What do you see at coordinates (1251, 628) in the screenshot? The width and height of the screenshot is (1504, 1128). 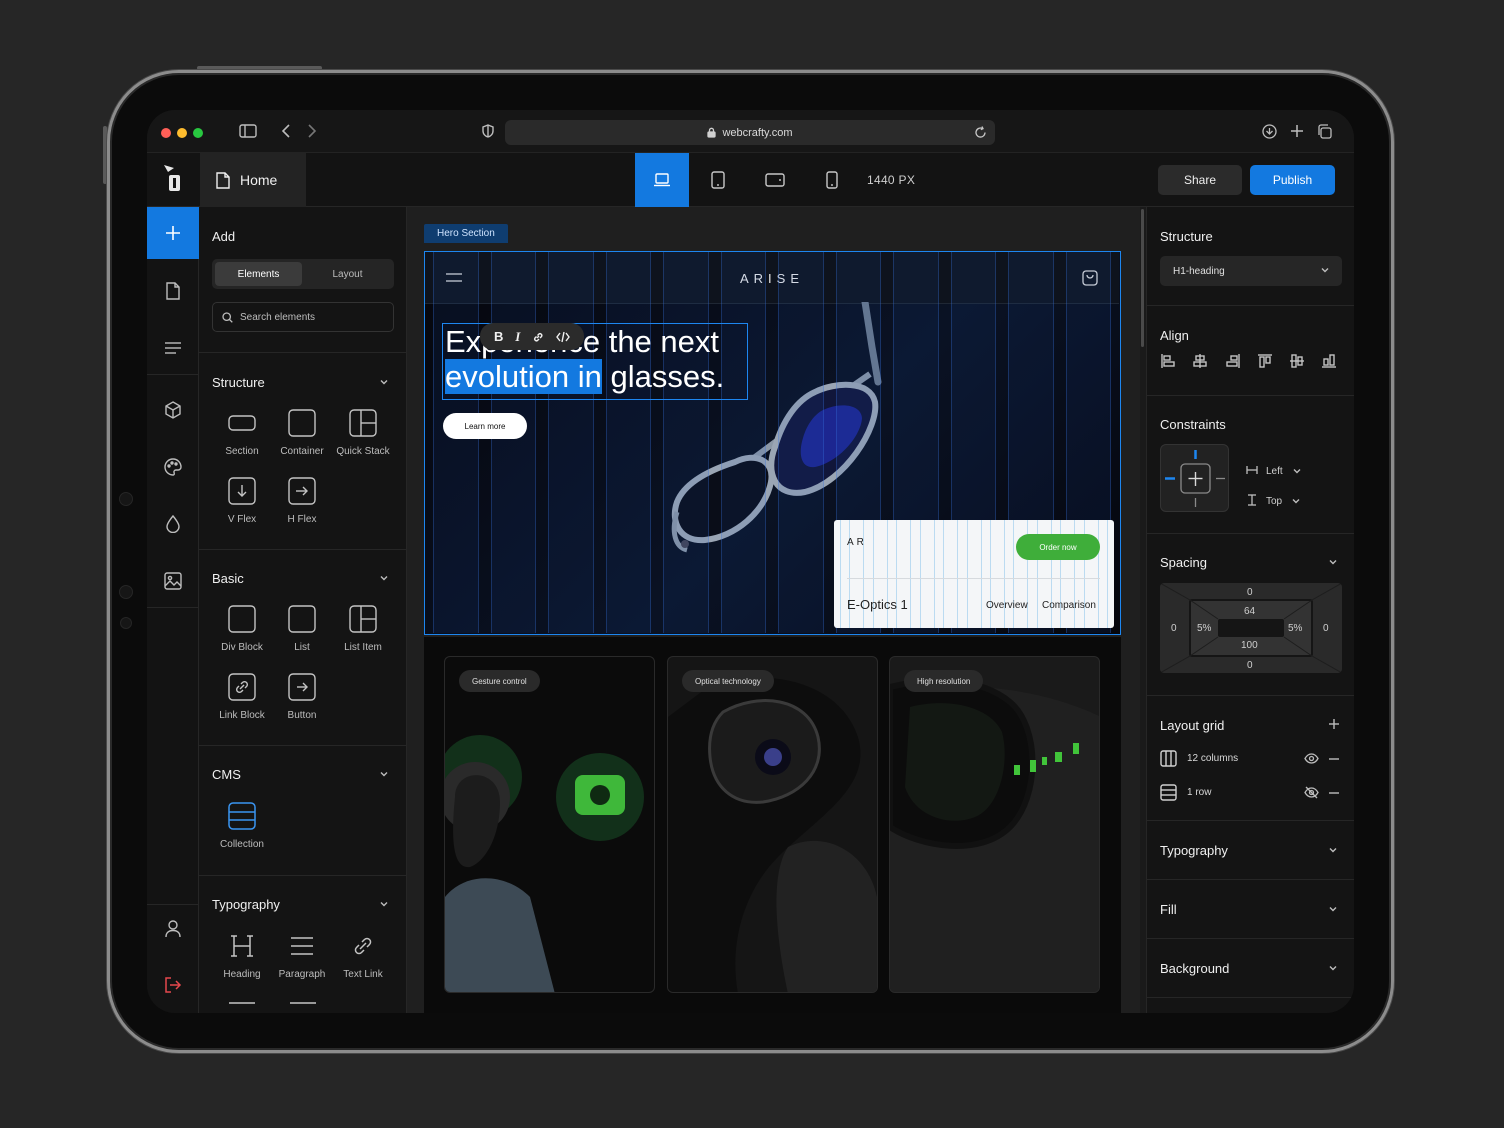 I see `spacing-editor: 0 0 0 0 64 100 5% 5%` at bounding box center [1251, 628].